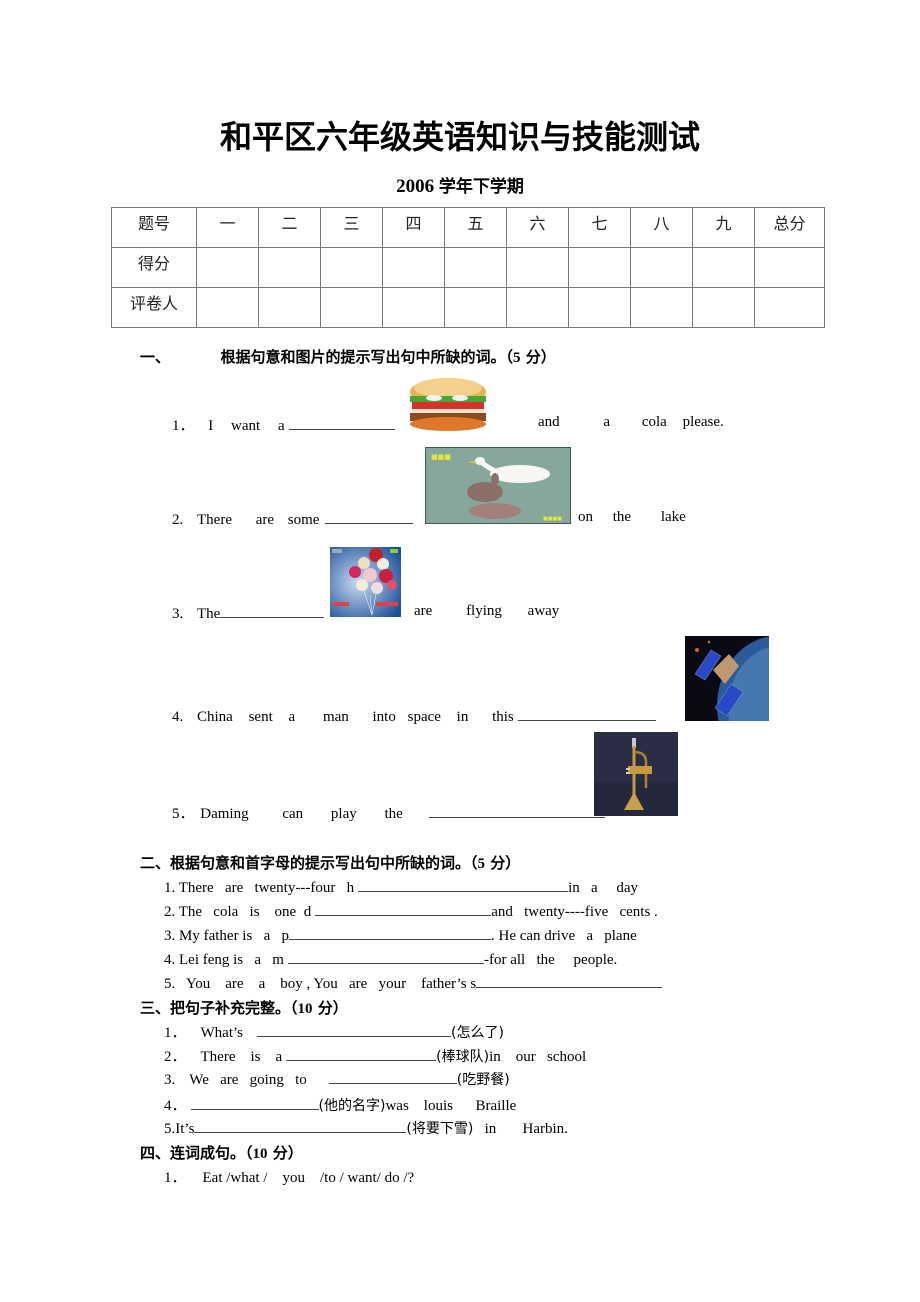 The image size is (920, 1302). Describe the element at coordinates (289, 227) in the screenshot. I see `header-cell: 二` at that location.